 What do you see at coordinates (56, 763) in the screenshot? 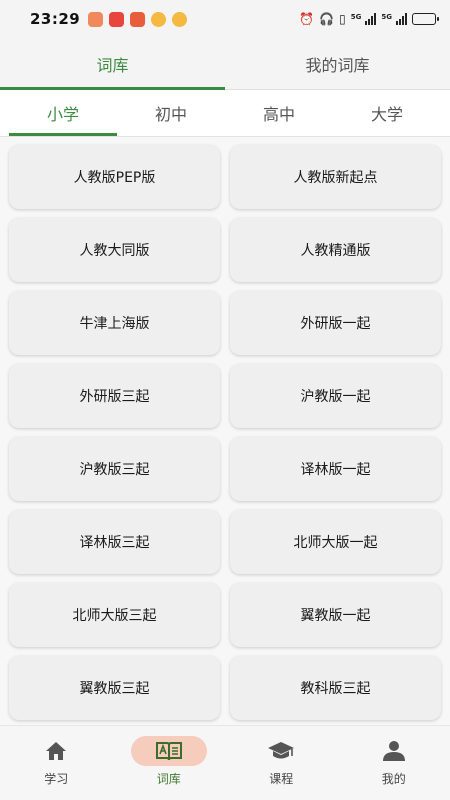
I see `nav-study: 学习` at bounding box center [56, 763].